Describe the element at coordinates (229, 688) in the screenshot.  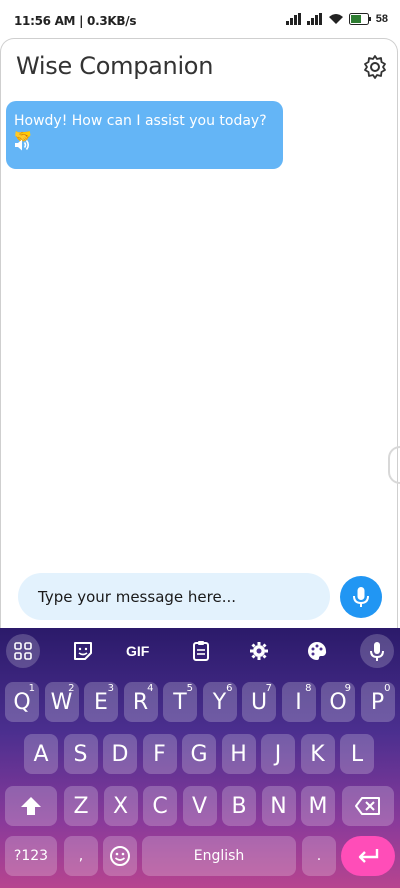
I see `key-number-hint: 6` at that location.